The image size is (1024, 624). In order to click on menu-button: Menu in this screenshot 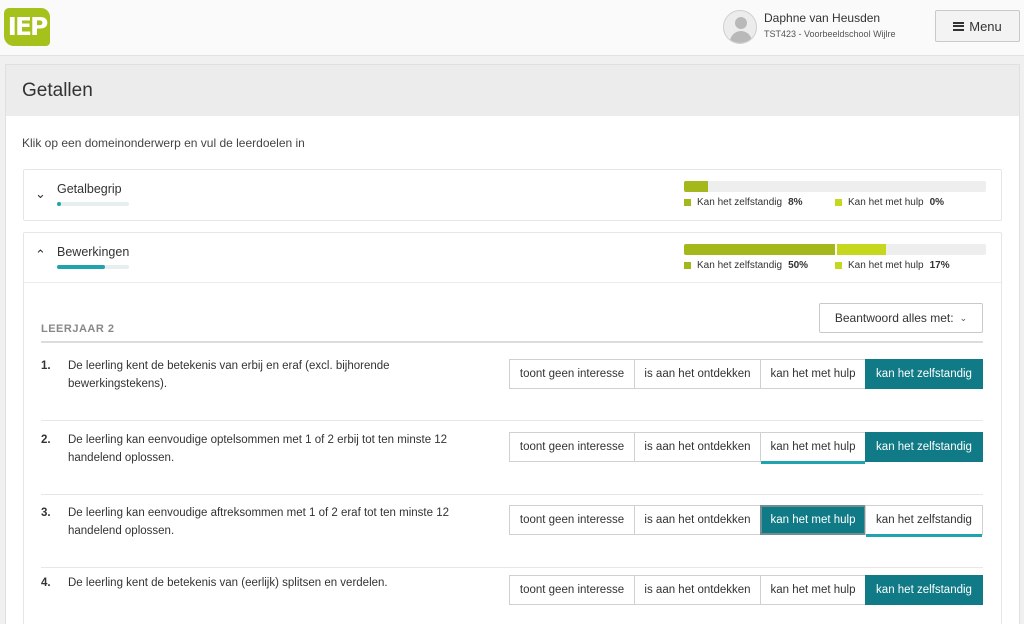, I will do `click(977, 26)`.